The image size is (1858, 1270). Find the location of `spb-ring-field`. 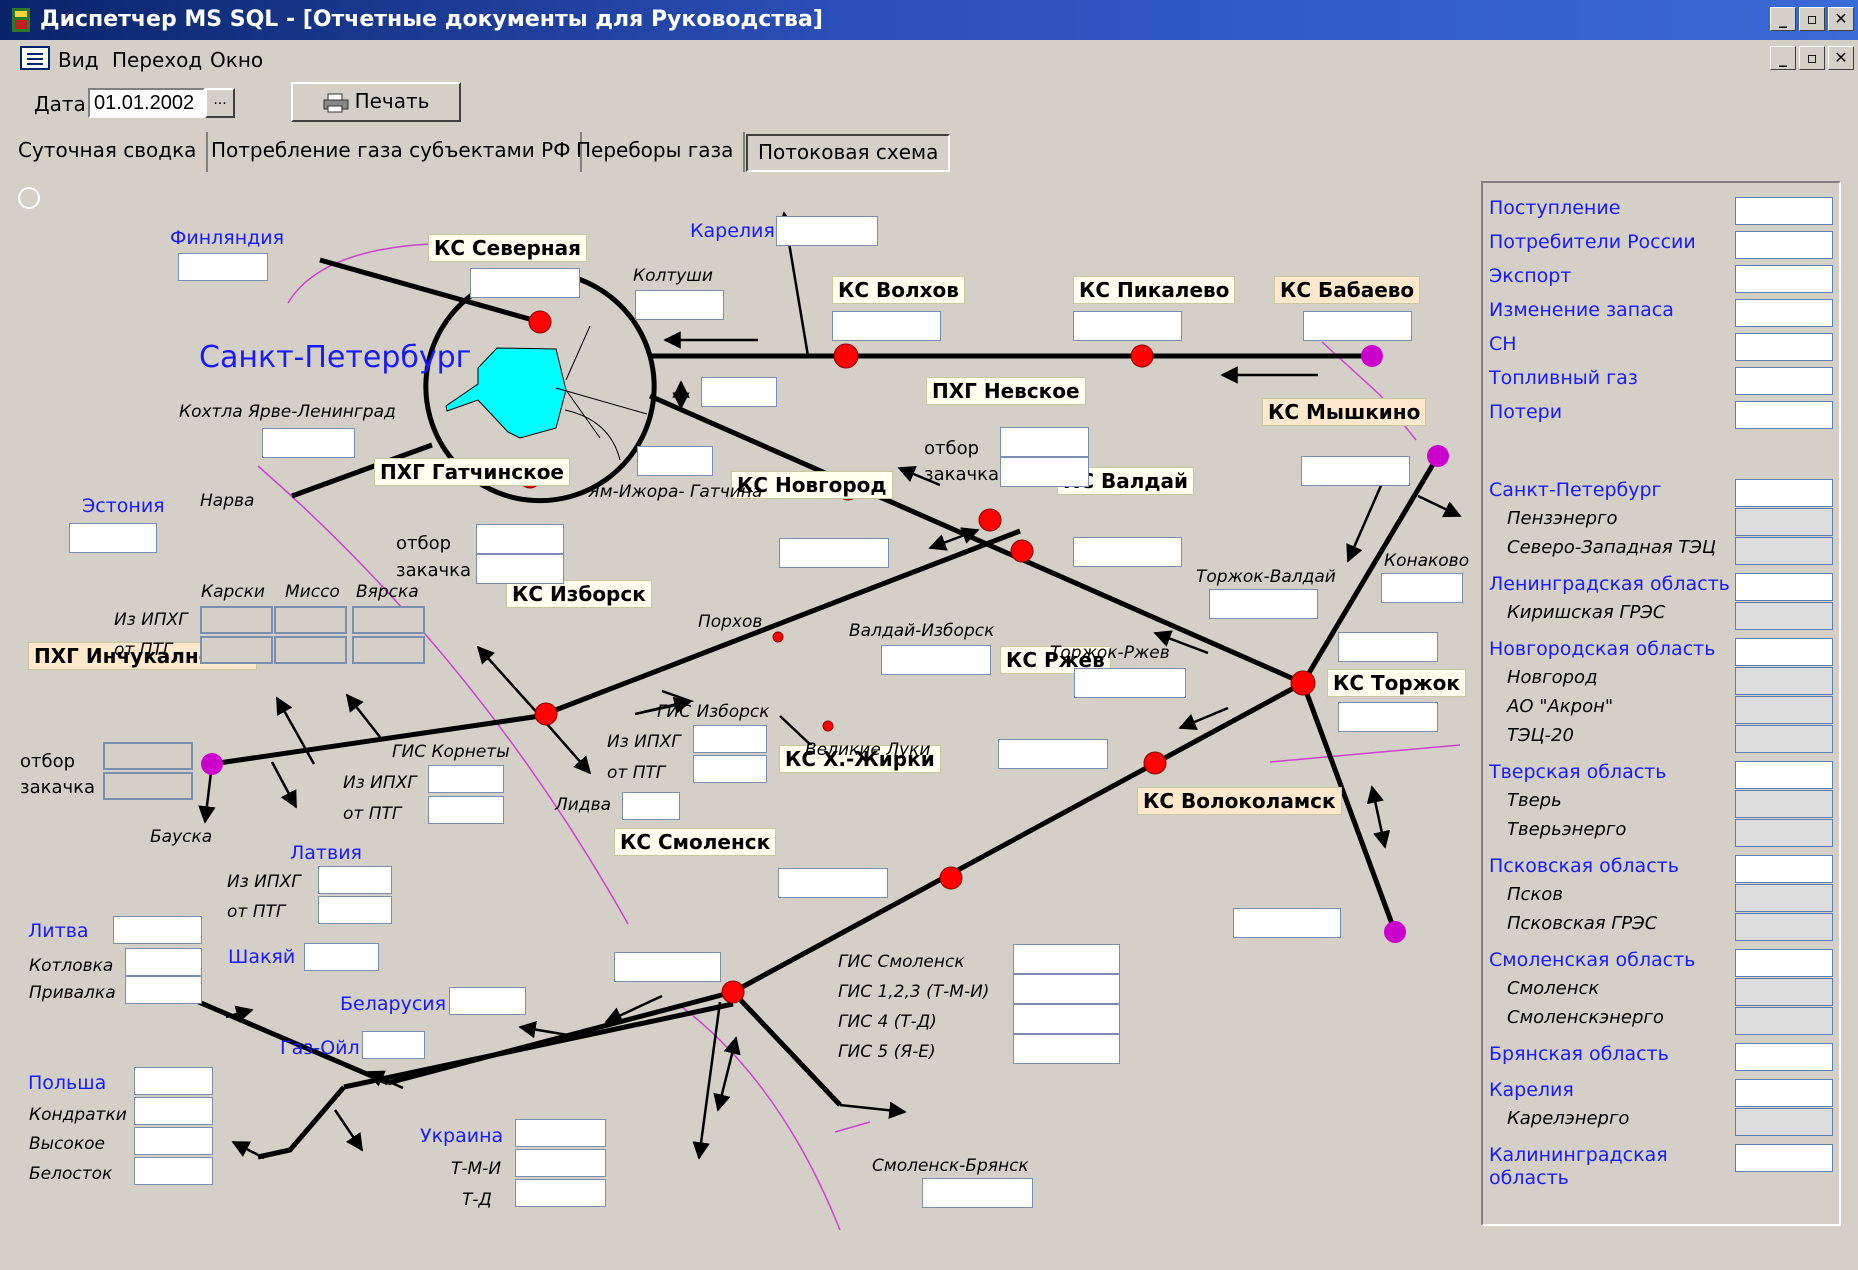

spb-ring-field is located at coordinates (739, 392).